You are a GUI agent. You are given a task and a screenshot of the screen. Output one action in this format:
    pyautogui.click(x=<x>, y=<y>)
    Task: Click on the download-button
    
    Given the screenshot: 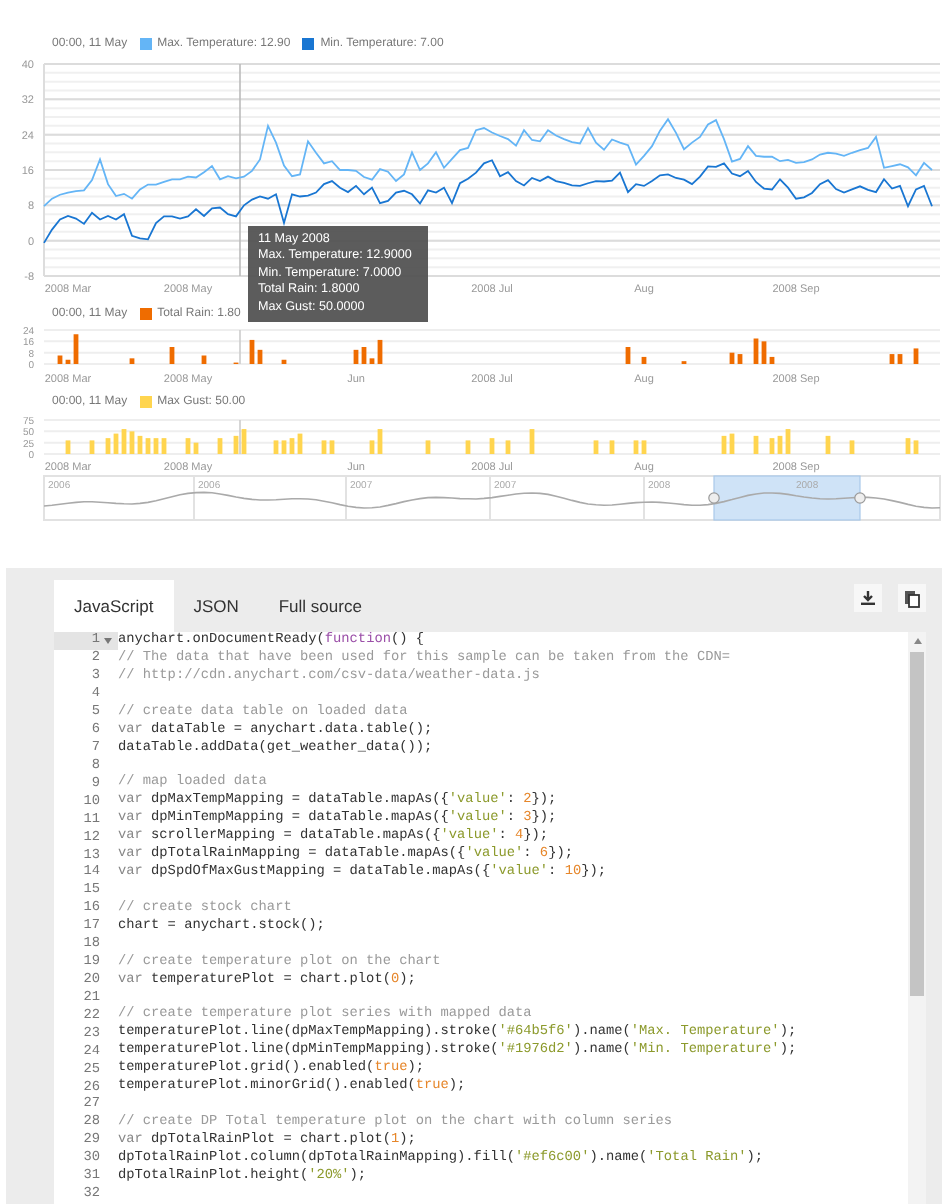 What is the action you would take?
    pyautogui.click(x=868, y=598)
    